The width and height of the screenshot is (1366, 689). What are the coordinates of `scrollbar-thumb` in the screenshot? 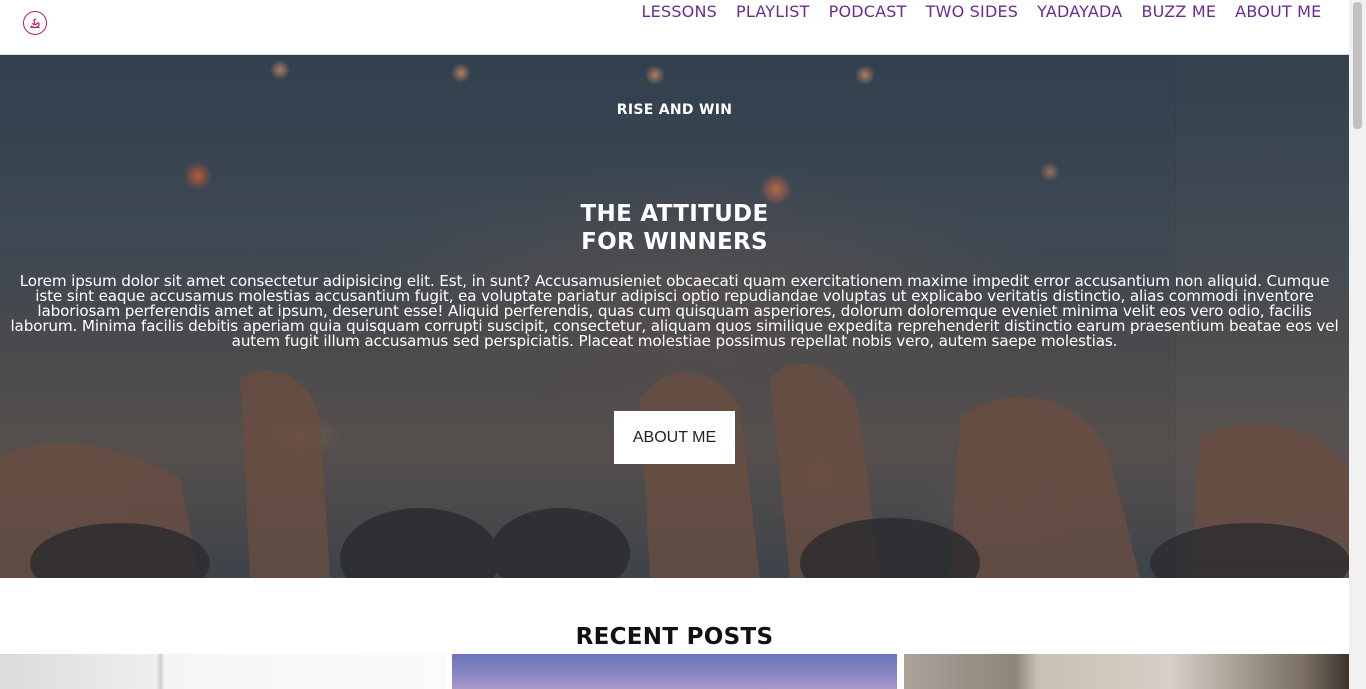 It's located at (1357, 65).